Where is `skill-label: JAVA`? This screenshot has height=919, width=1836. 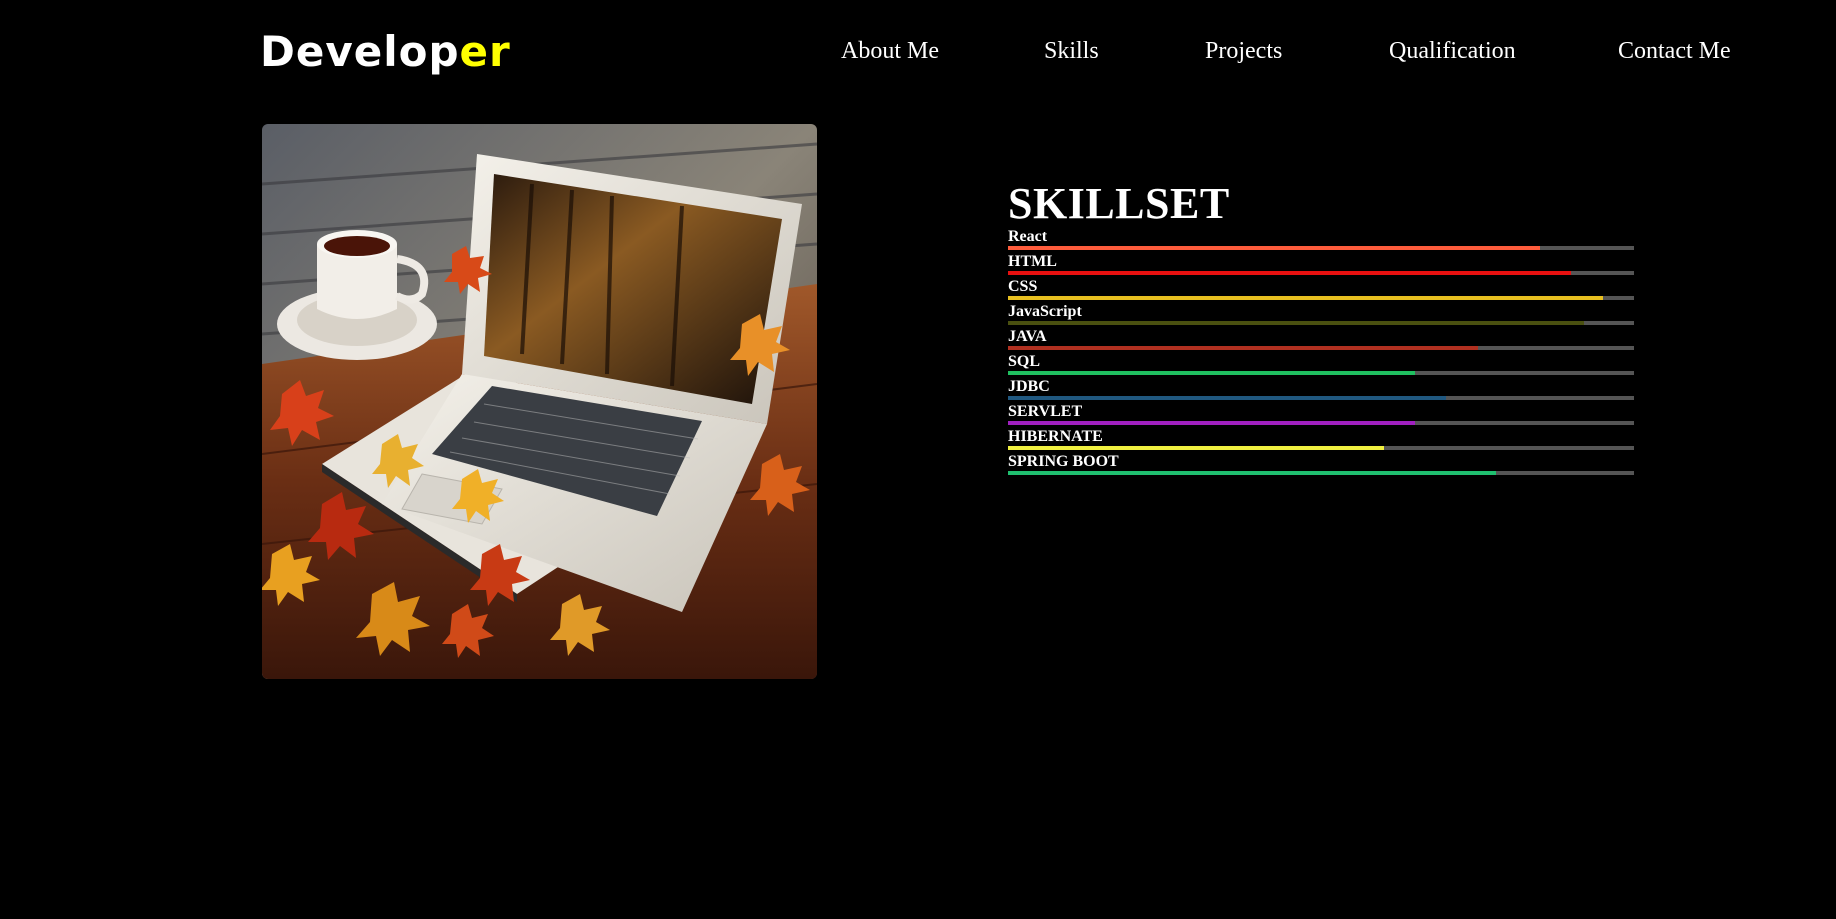 skill-label: JAVA is located at coordinates (1027, 336).